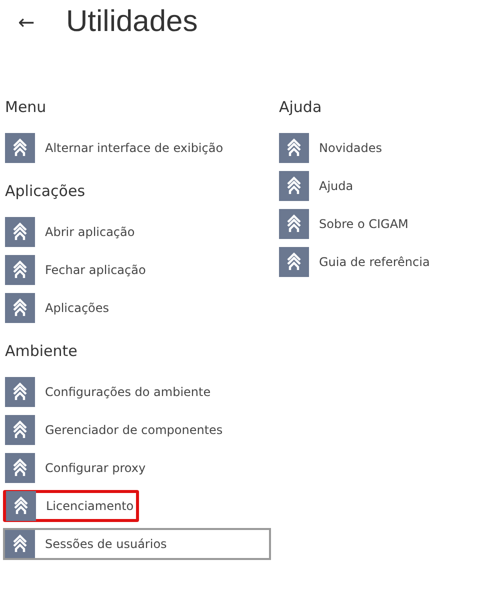  Describe the element at coordinates (137, 544) in the screenshot. I see `menu-item: Sessões de usuários` at that location.